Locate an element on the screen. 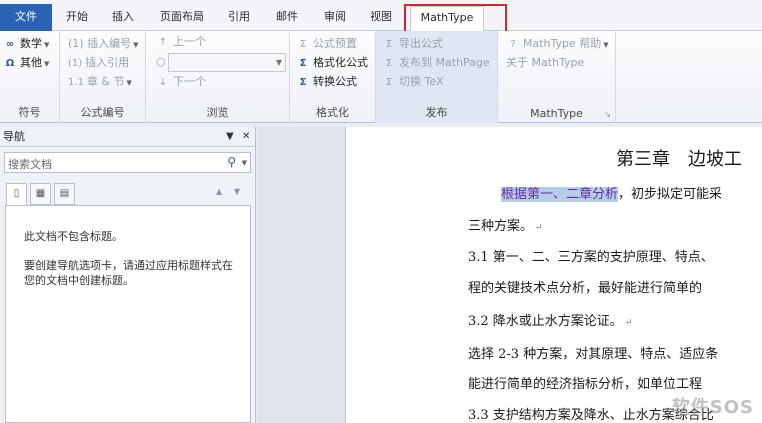 The height and width of the screenshot is (423, 762). group-label-mathtype: MathType is located at coordinates (556, 113).